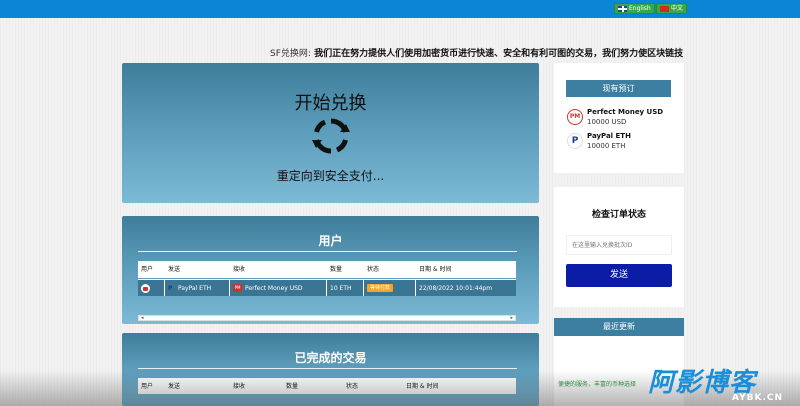 Image resolution: width=800 pixels, height=406 pixels. Describe the element at coordinates (400, 9) in the screenshot. I see `top-bar: English 中文` at that location.